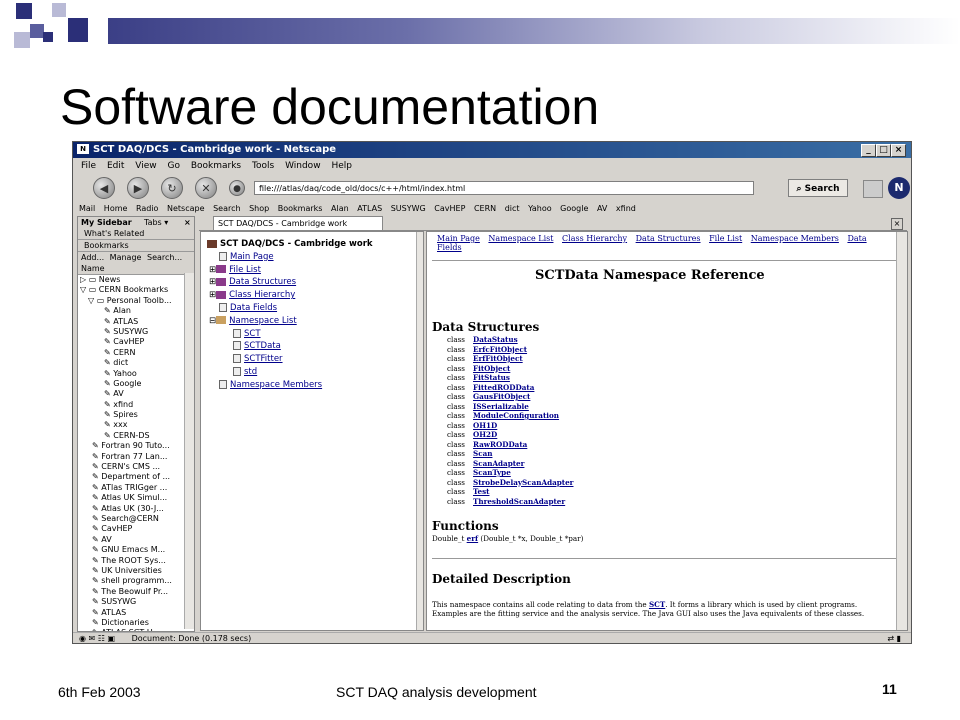  Describe the element at coordinates (574, 208) in the screenshot. I see `pt-google: Google` at that location.